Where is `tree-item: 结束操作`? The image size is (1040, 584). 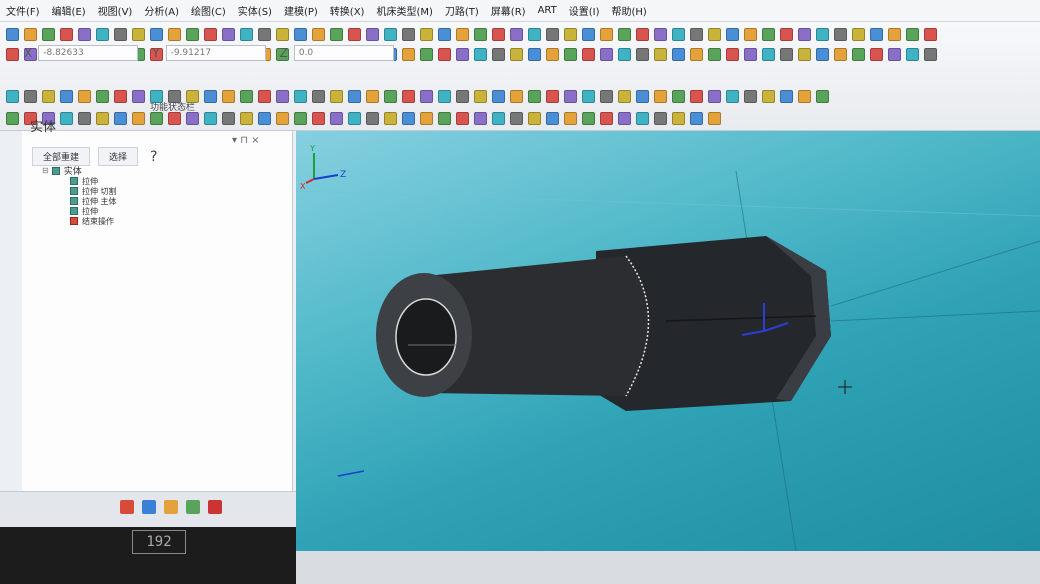
tree-item: 结束操作 is located at coordinates (93, 221).